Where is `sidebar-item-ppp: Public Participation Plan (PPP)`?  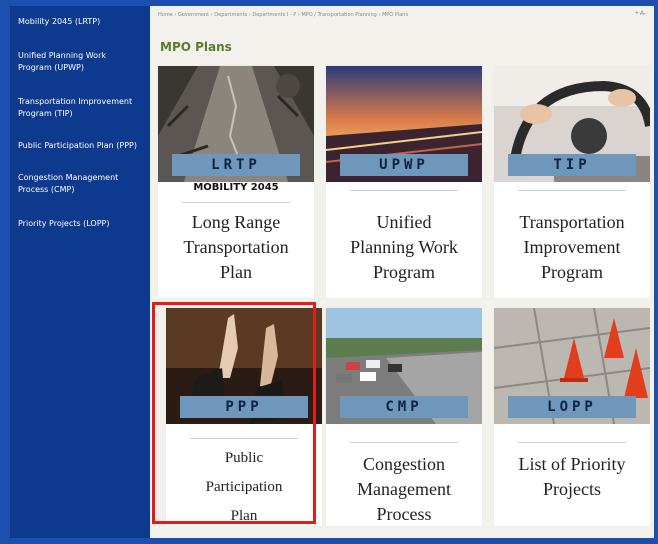 sidebar-item-ppp: Public Participation Plan (PPP) is located at coordinates (75, 146).